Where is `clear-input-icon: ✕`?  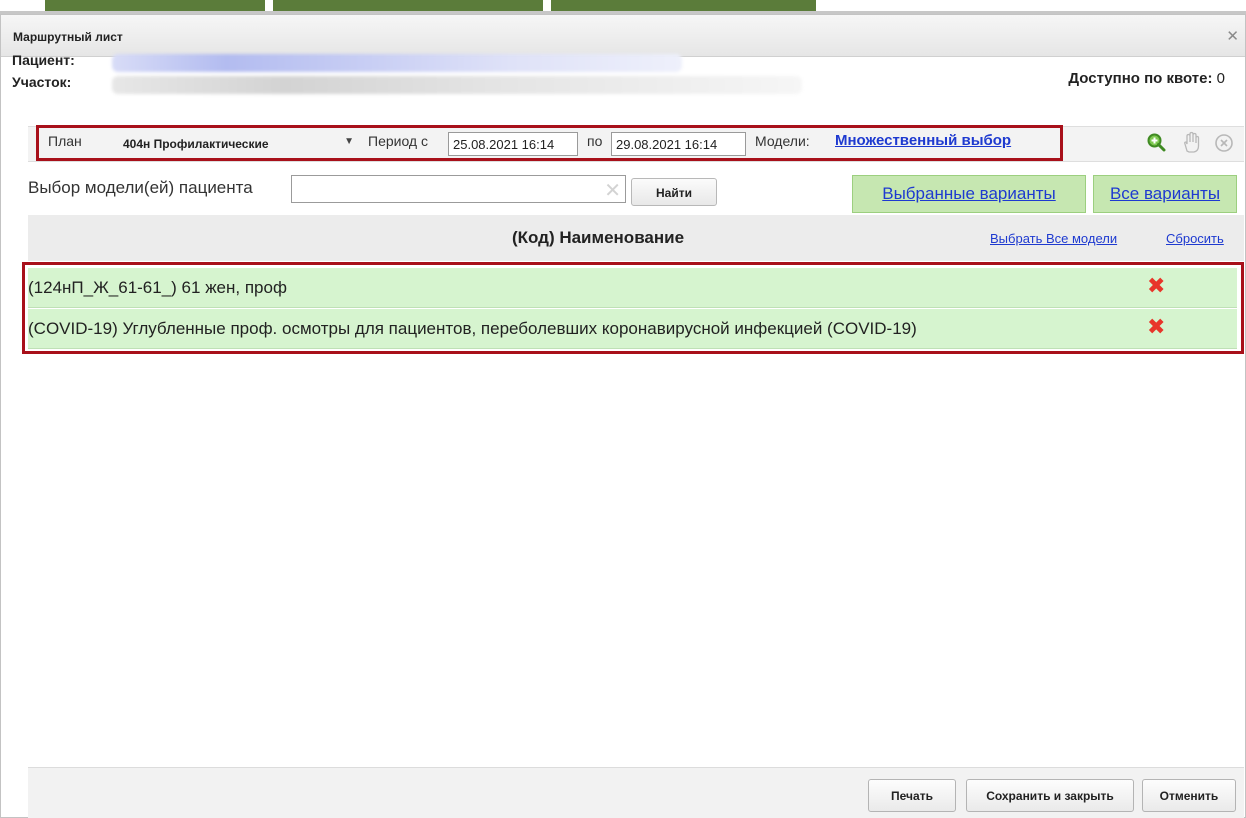 clear-input-icon: ✕ is located at coordinates (612, 190).